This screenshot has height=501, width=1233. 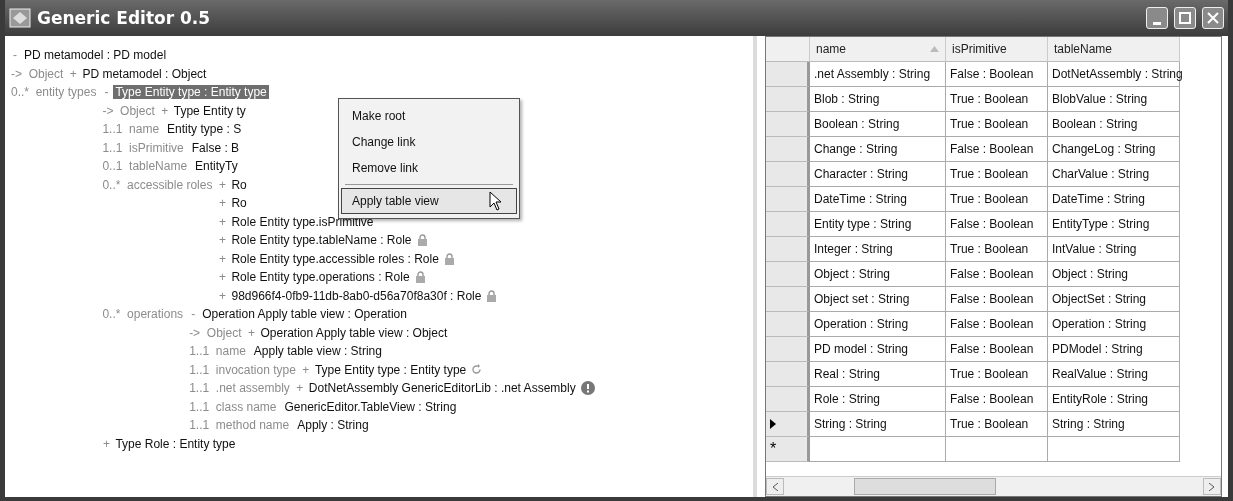 I want to click on table-cell: Object set : String, so click(x=878, y=299).